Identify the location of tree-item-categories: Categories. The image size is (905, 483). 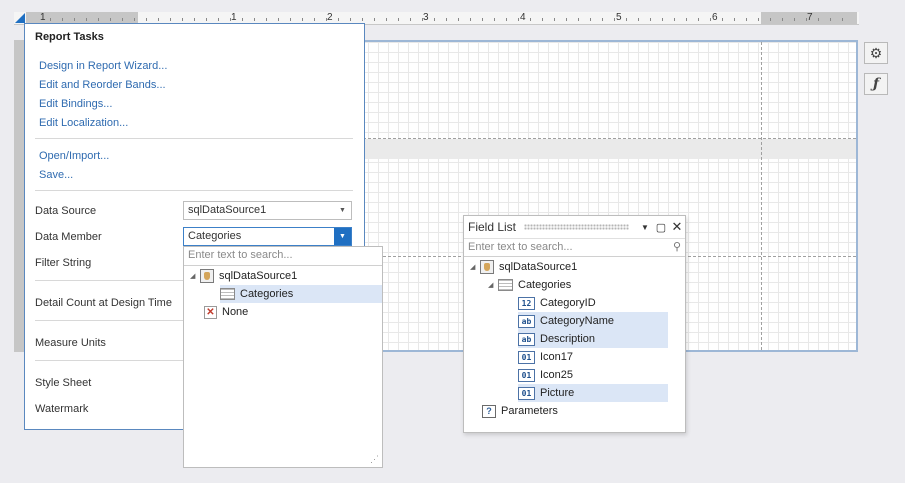
(301, 294).